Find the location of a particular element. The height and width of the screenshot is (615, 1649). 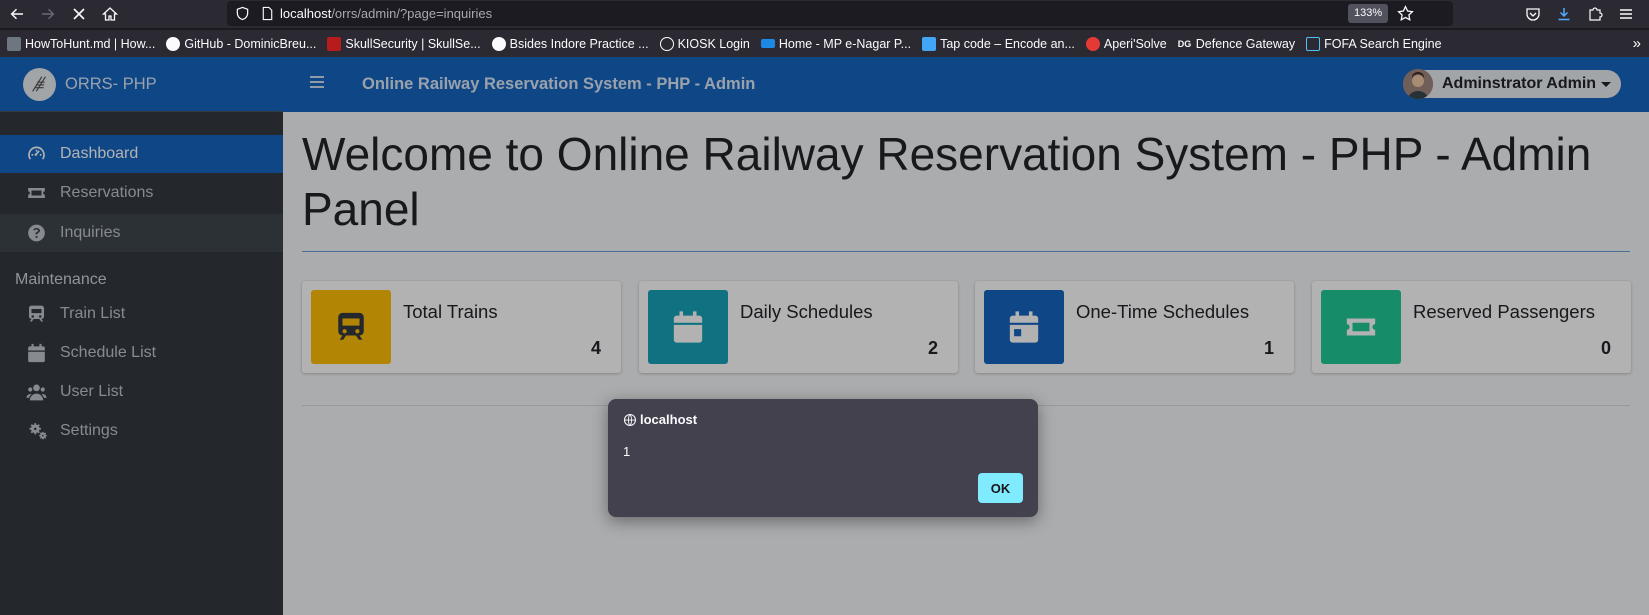

zoom-level-badge: 133% is located at coordinates (1368, 13).